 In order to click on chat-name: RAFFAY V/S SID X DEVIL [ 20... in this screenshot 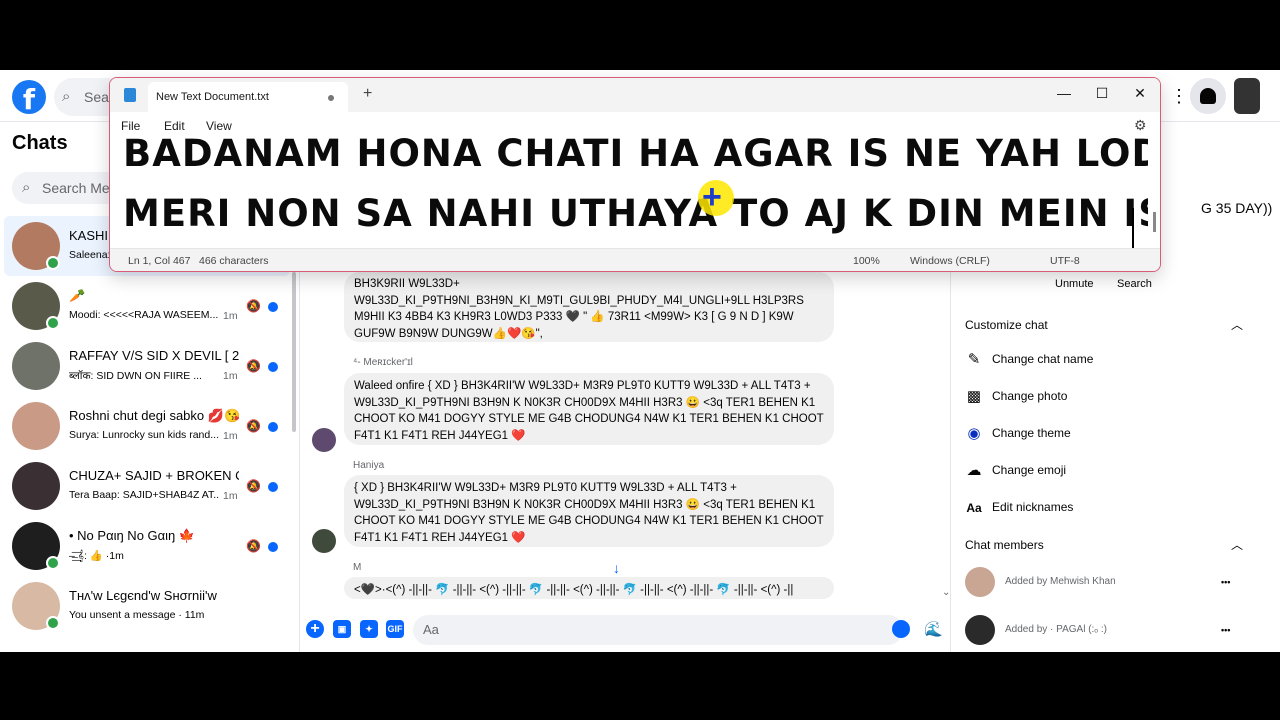, I will do `click(154, 355)`.